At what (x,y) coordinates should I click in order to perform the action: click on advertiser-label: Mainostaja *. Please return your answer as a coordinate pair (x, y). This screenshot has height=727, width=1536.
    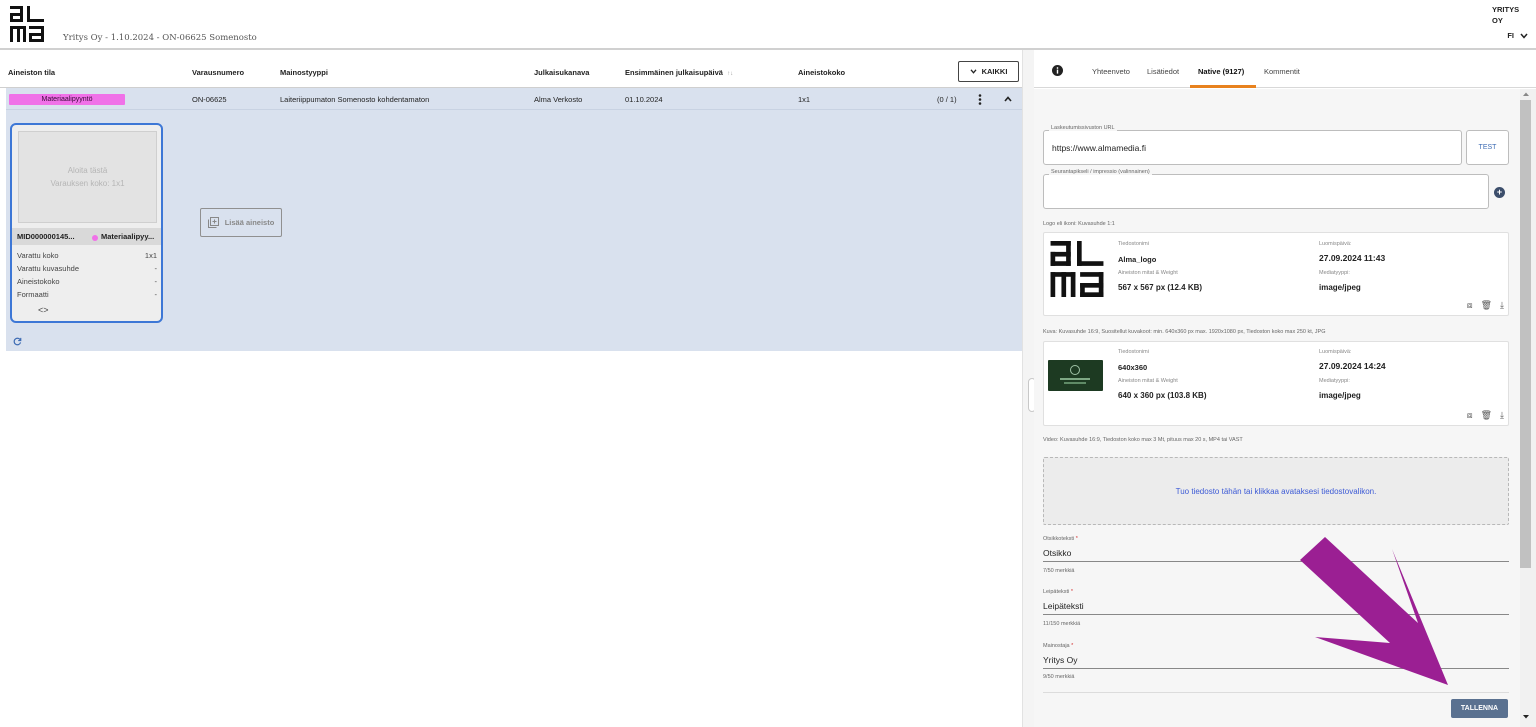
    Looking at the image, I should click on (1058, 646).